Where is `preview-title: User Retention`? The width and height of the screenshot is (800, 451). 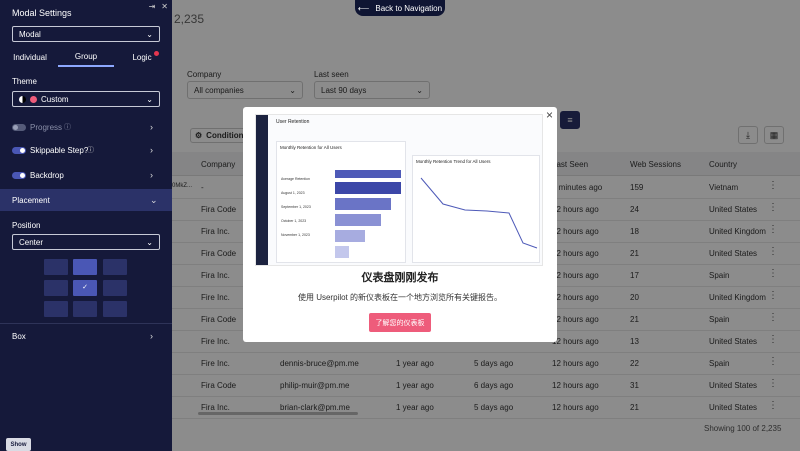
preview-title: User Retention is located at coordinates (293, 122).